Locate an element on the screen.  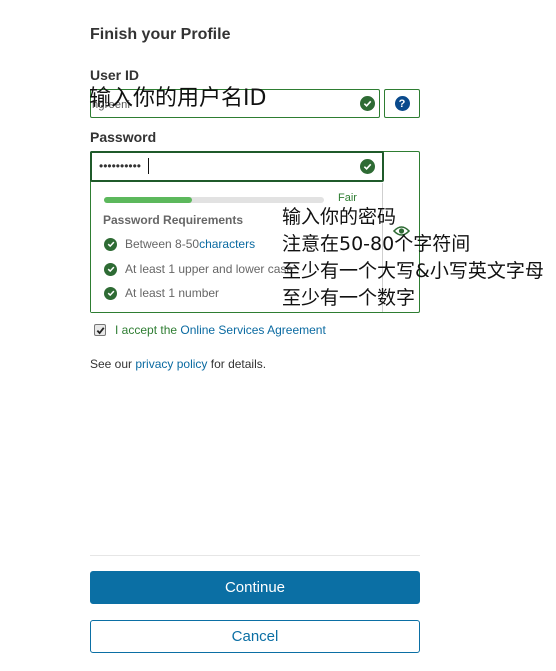
password-valid-check-icon is located at coordinates (367, 166).